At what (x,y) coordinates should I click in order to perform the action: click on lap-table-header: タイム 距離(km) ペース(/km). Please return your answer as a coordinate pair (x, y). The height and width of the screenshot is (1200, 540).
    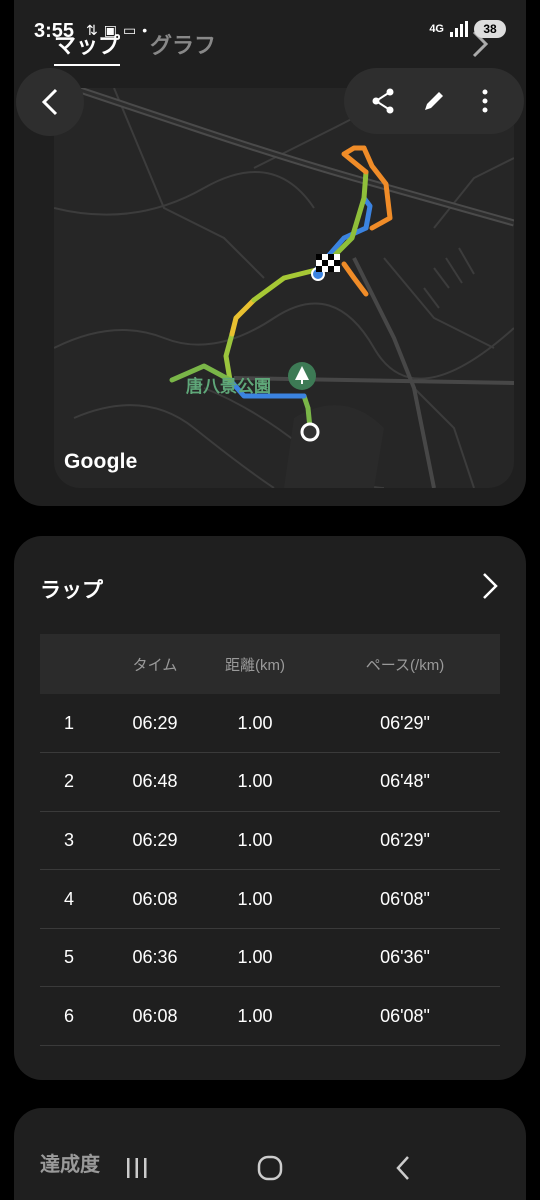
    Looking at the image, I should click on (270, 664).